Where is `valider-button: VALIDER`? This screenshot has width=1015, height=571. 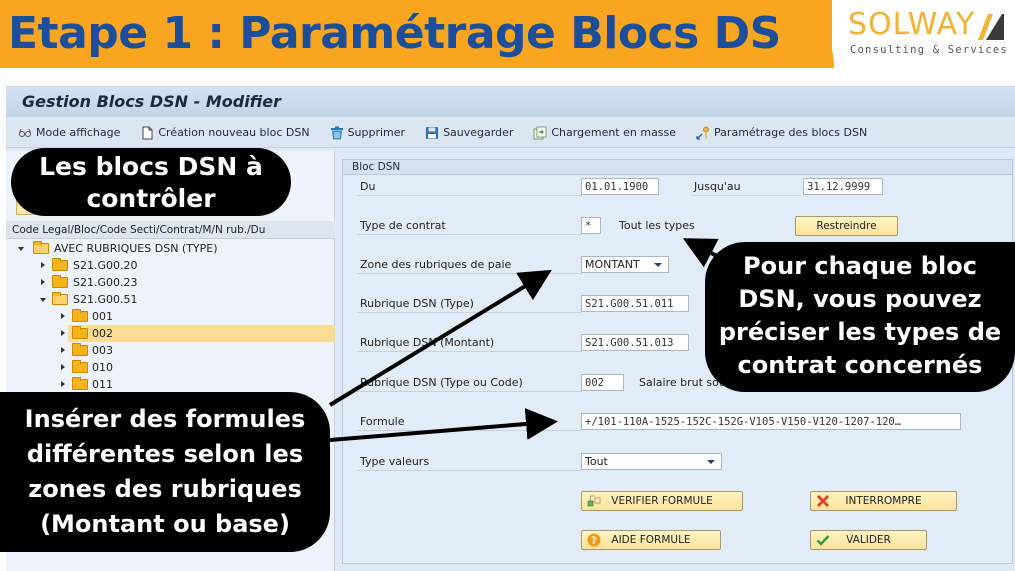
valider-button: VALIDER is located at coordinates (868, 540).